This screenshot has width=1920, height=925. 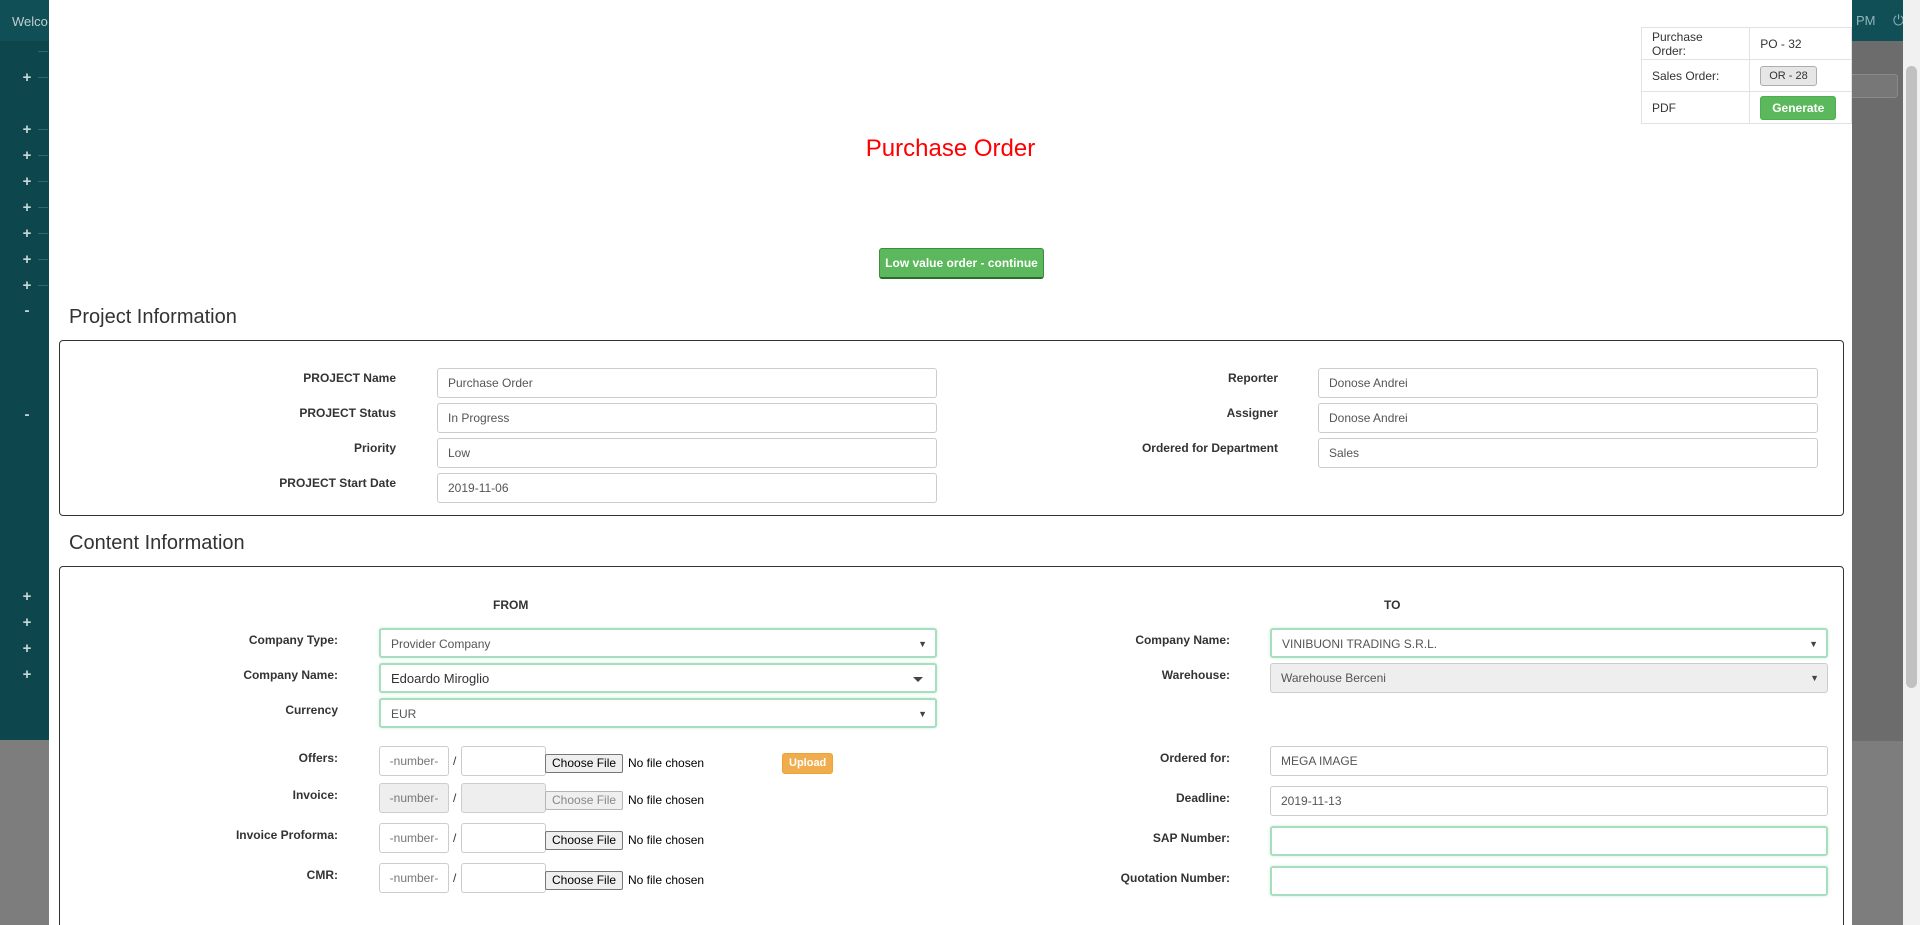 I want to click on app-right-control, so click(x=1875, y=86).